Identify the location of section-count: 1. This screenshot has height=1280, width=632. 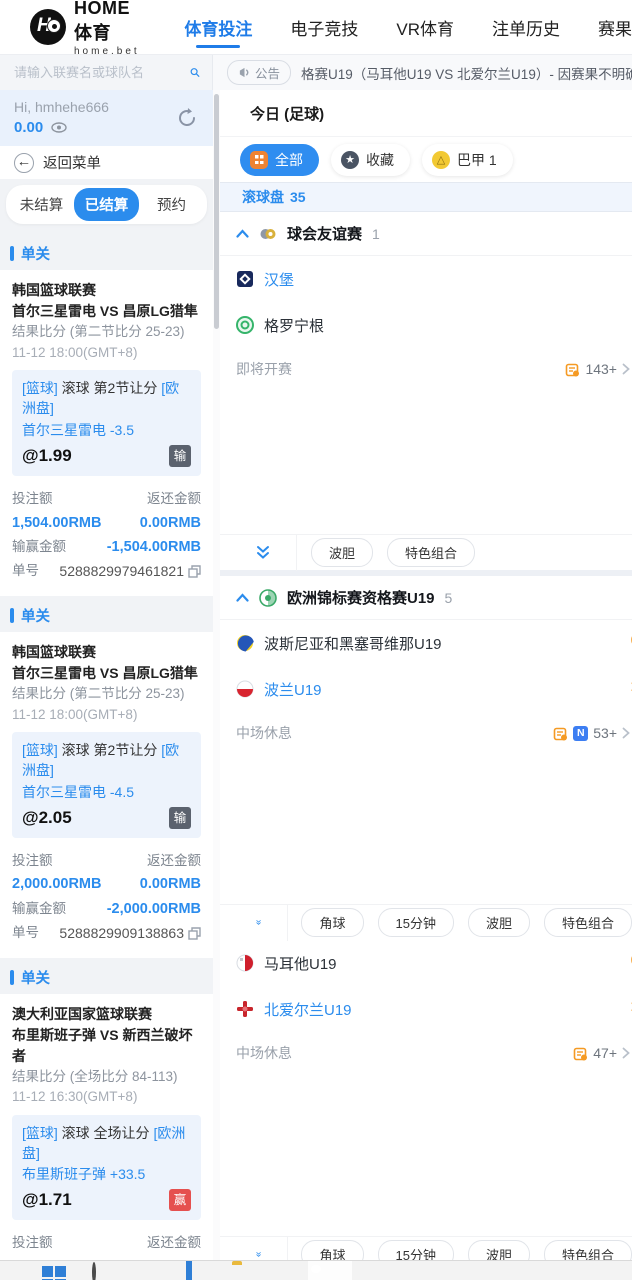
(376, 233).